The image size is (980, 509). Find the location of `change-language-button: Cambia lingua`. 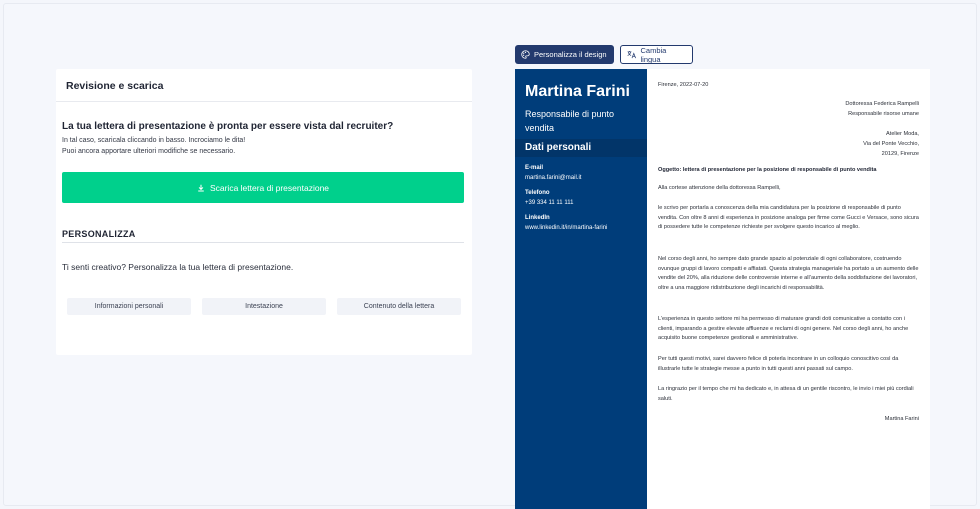

change-language-button: Cambia lingua is located at coordinates (656, 54).